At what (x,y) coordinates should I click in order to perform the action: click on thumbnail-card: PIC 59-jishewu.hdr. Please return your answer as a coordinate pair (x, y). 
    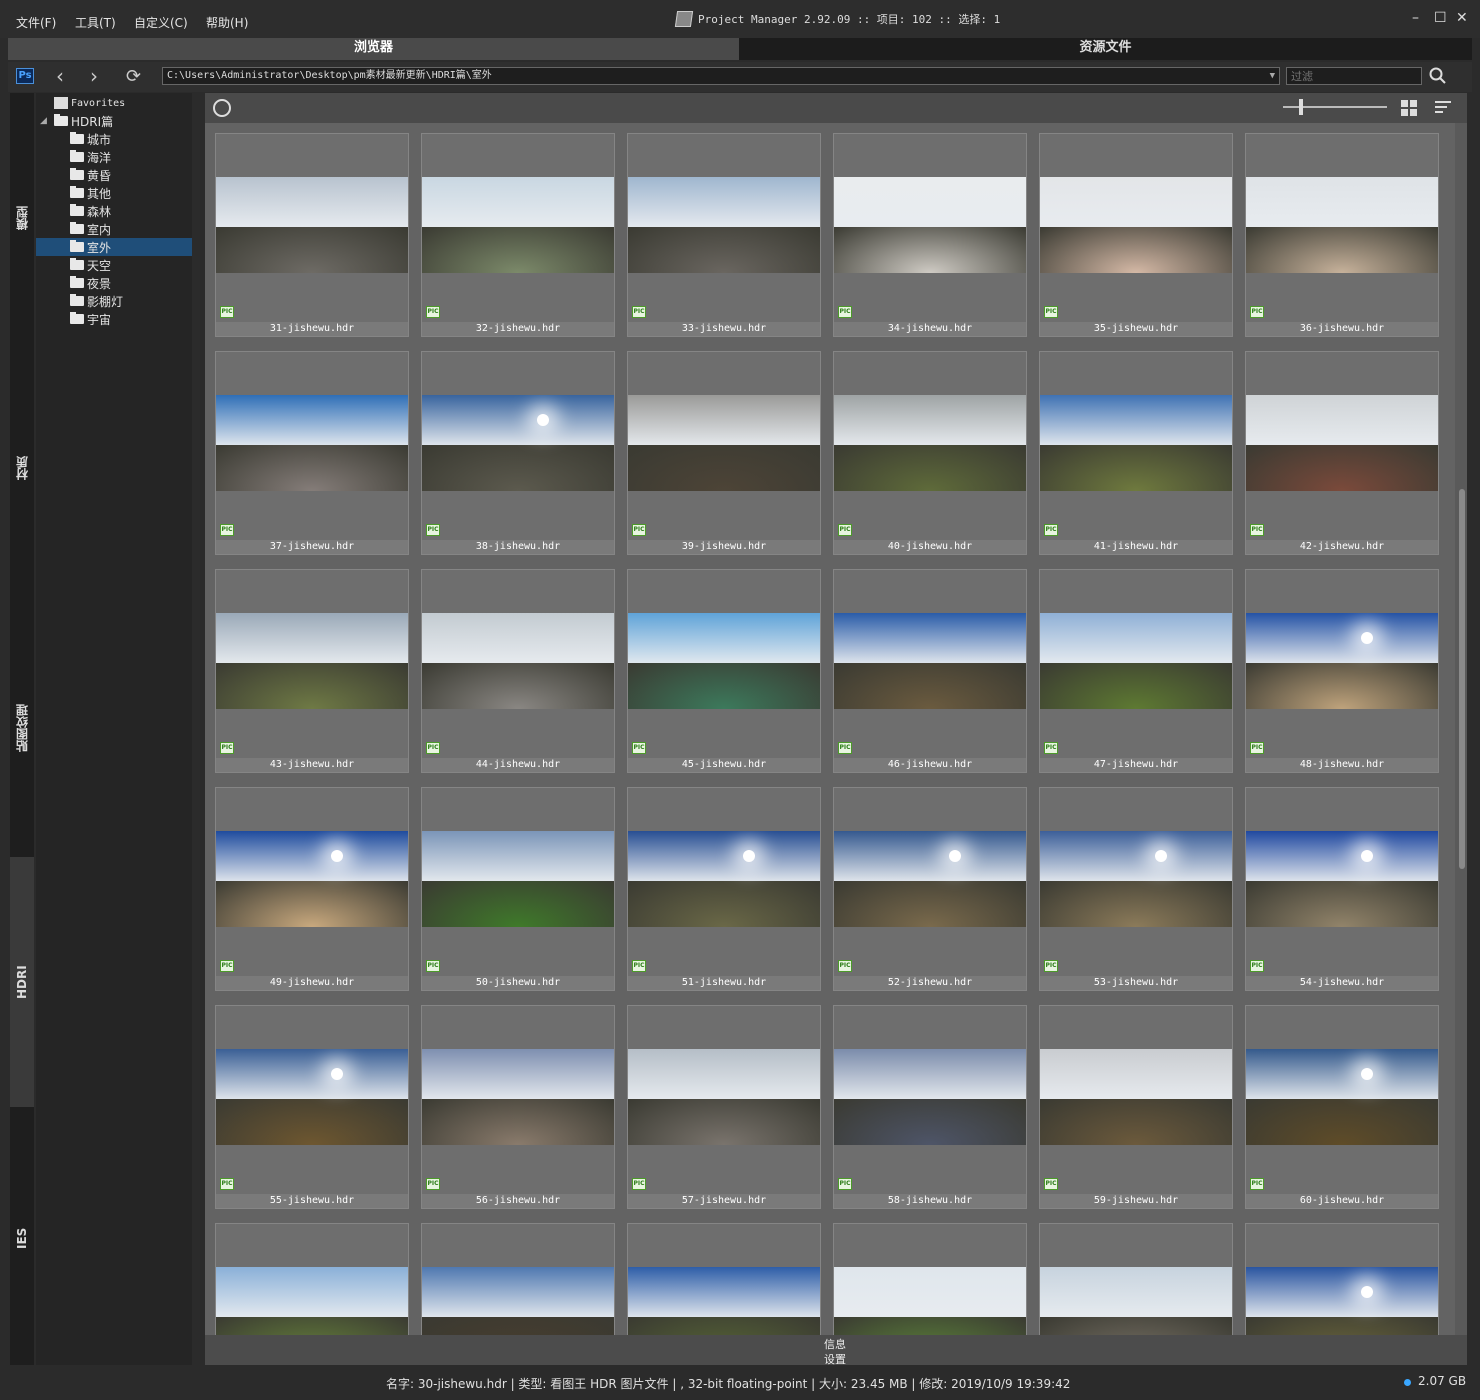
    Looking at the image, I should click on (1136, 1107).